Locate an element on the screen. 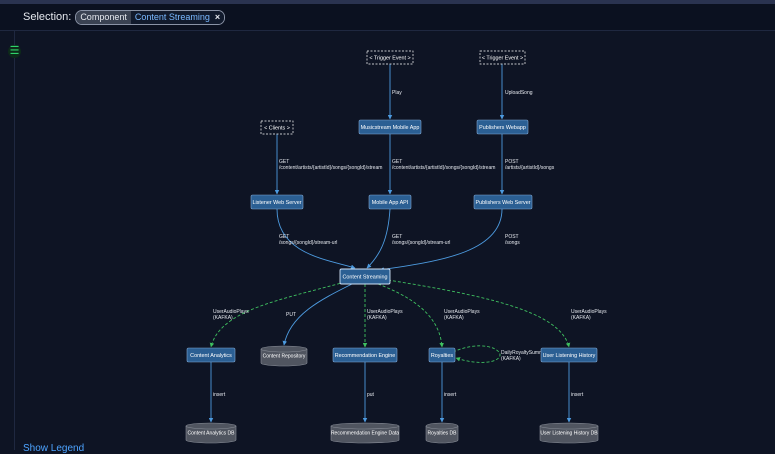  royalties-node: Royalties is located at coordinates (442, 355).